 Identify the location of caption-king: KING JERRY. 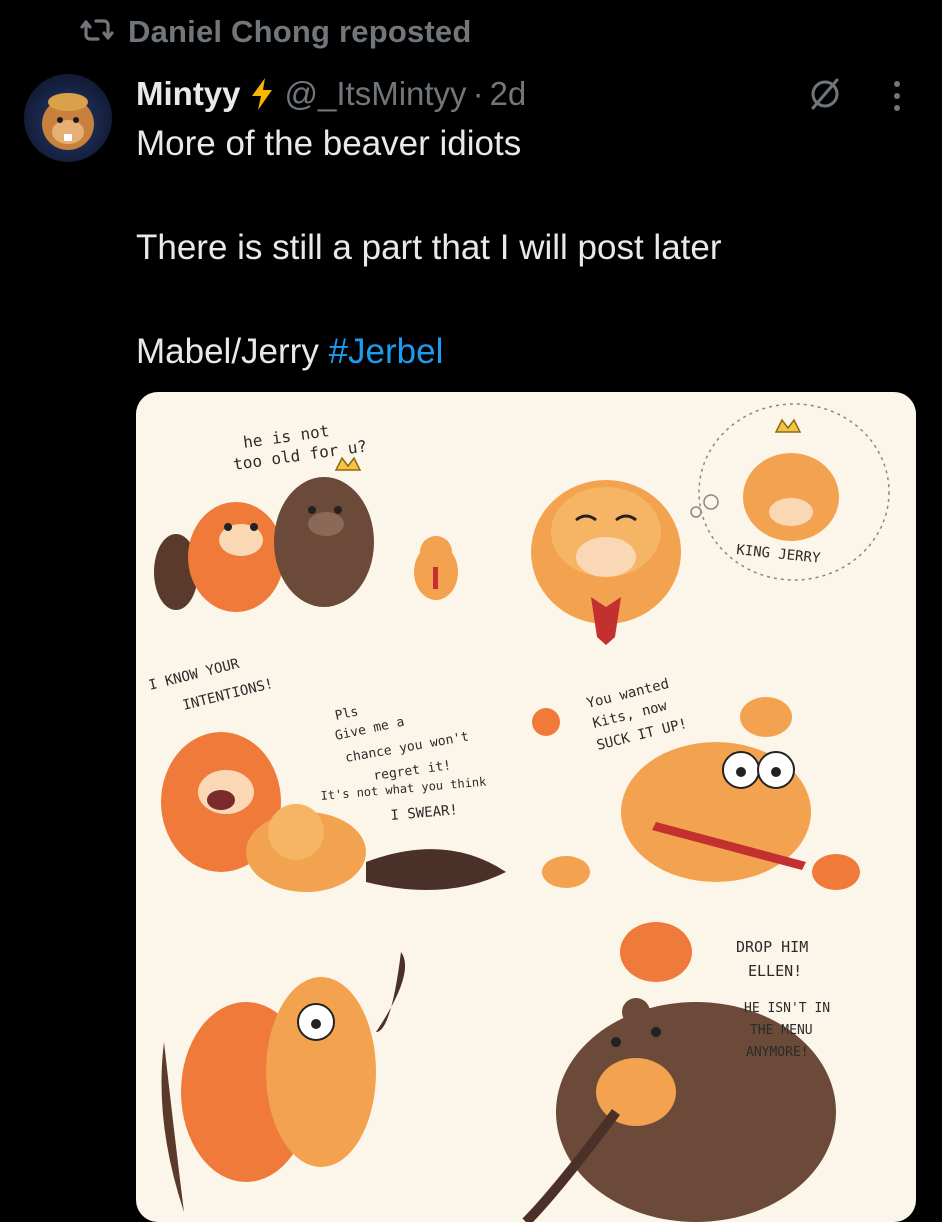
(779, 554).